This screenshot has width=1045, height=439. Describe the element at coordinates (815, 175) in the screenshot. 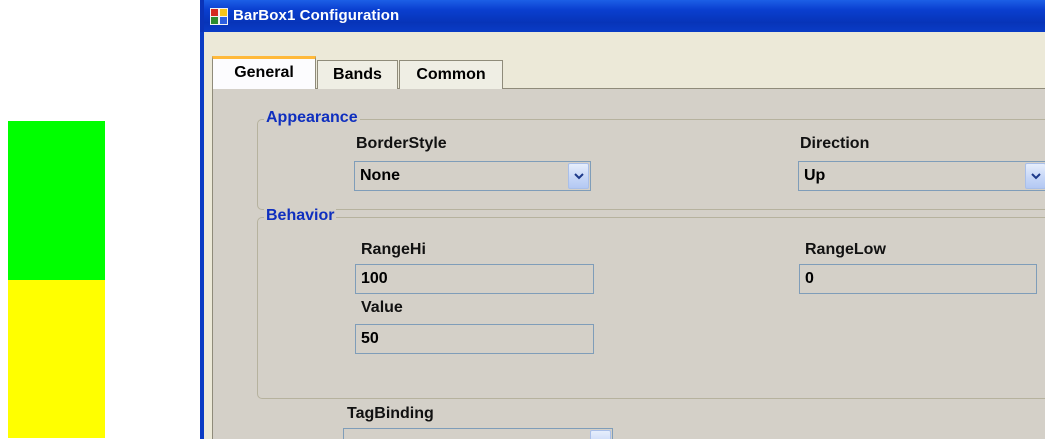

I see `direction-value: Up` at that location.